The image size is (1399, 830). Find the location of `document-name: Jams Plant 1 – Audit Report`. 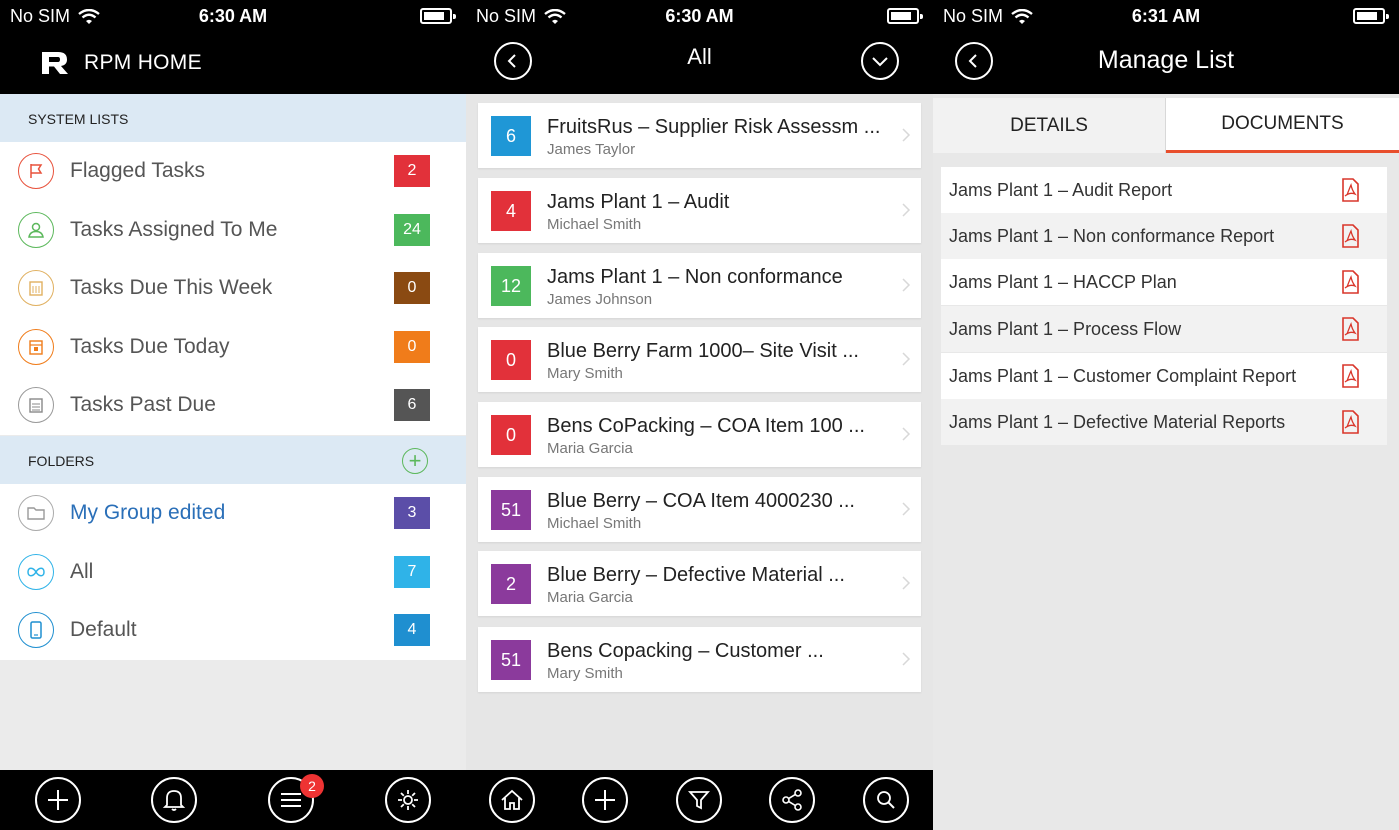

document-name: Jams Plant 1 – Audit Report is located at coordinates (1061, 189).